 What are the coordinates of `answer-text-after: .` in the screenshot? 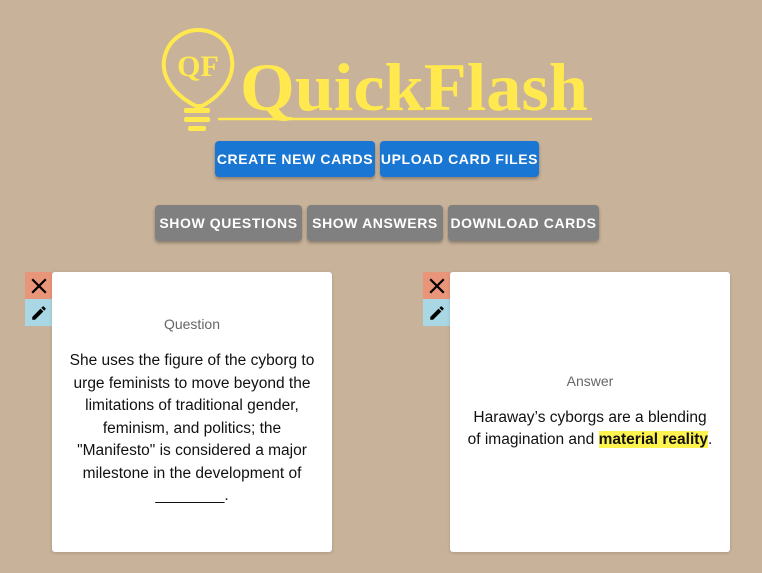 It's located at (710, 439).